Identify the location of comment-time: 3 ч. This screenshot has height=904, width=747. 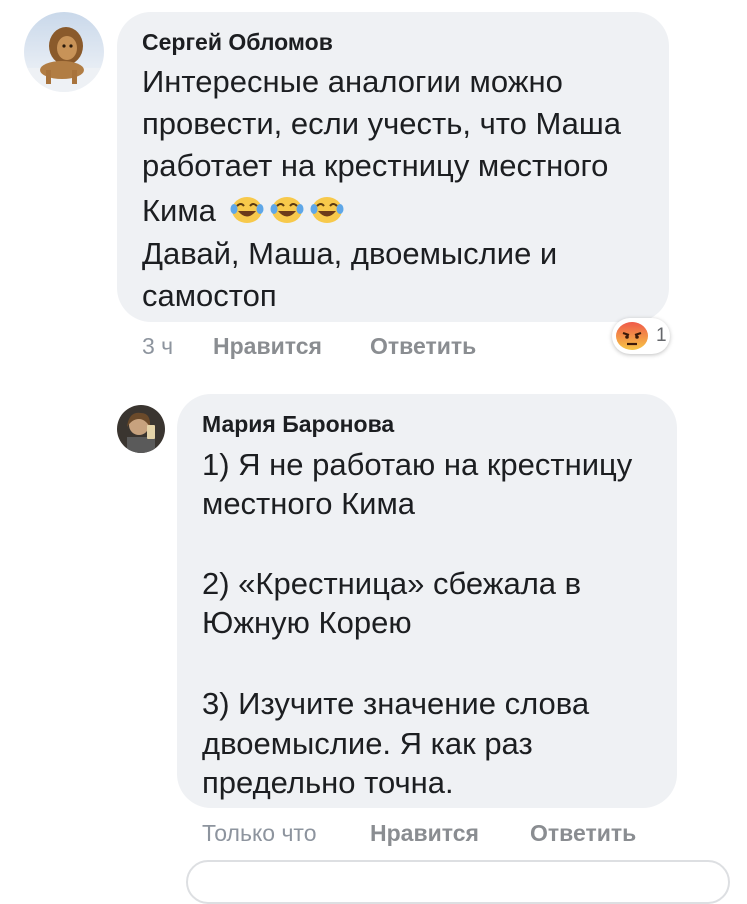
(157, 346).